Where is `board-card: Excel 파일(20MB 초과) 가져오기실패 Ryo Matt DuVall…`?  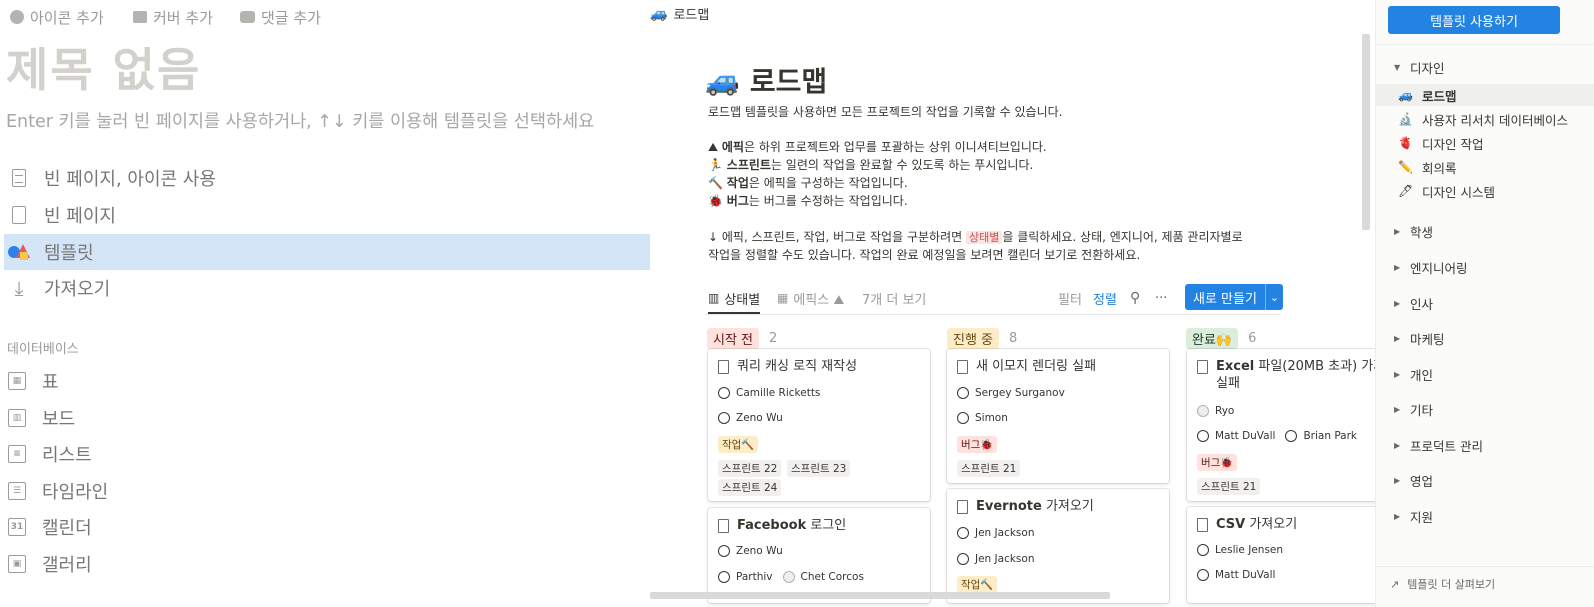 board-card: Excel 파일(20MB 초과) 가져오기실패 Ryo Matt DuVall… is located at coordinates (1281, 425).